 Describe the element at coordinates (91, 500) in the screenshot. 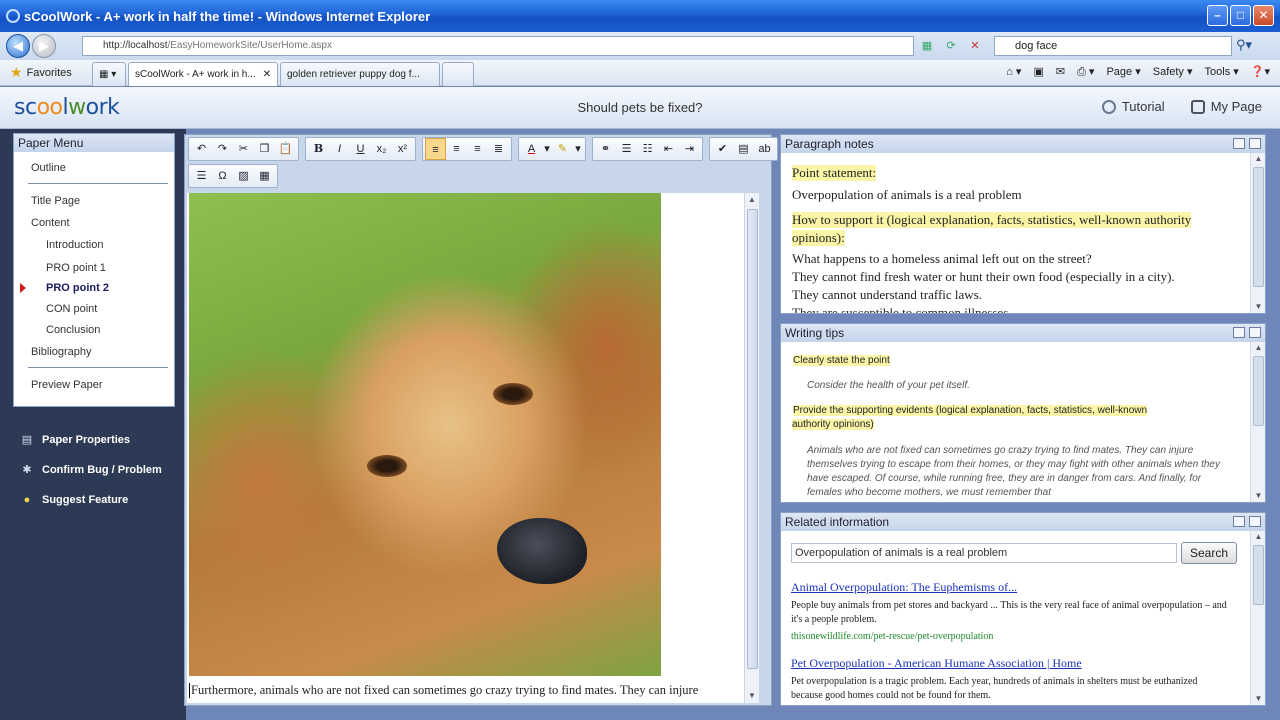

I see `suggest-feature-link: ● Suggest Feature` at that location.